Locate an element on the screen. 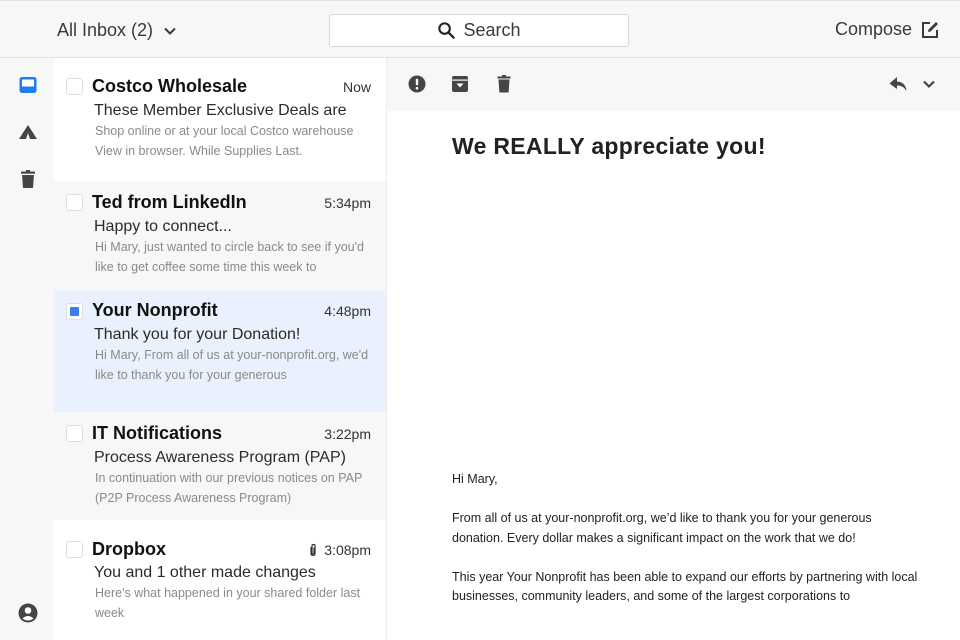  message-time: 3:22pm is located at coordinates (347, 434).